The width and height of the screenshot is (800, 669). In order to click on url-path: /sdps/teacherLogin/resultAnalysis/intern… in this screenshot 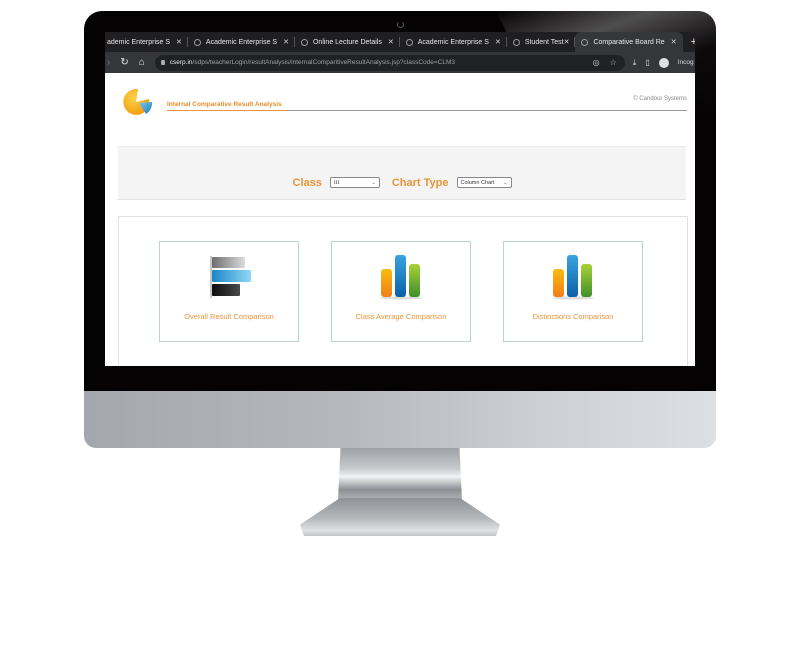, I will do `click(324, 62)`.